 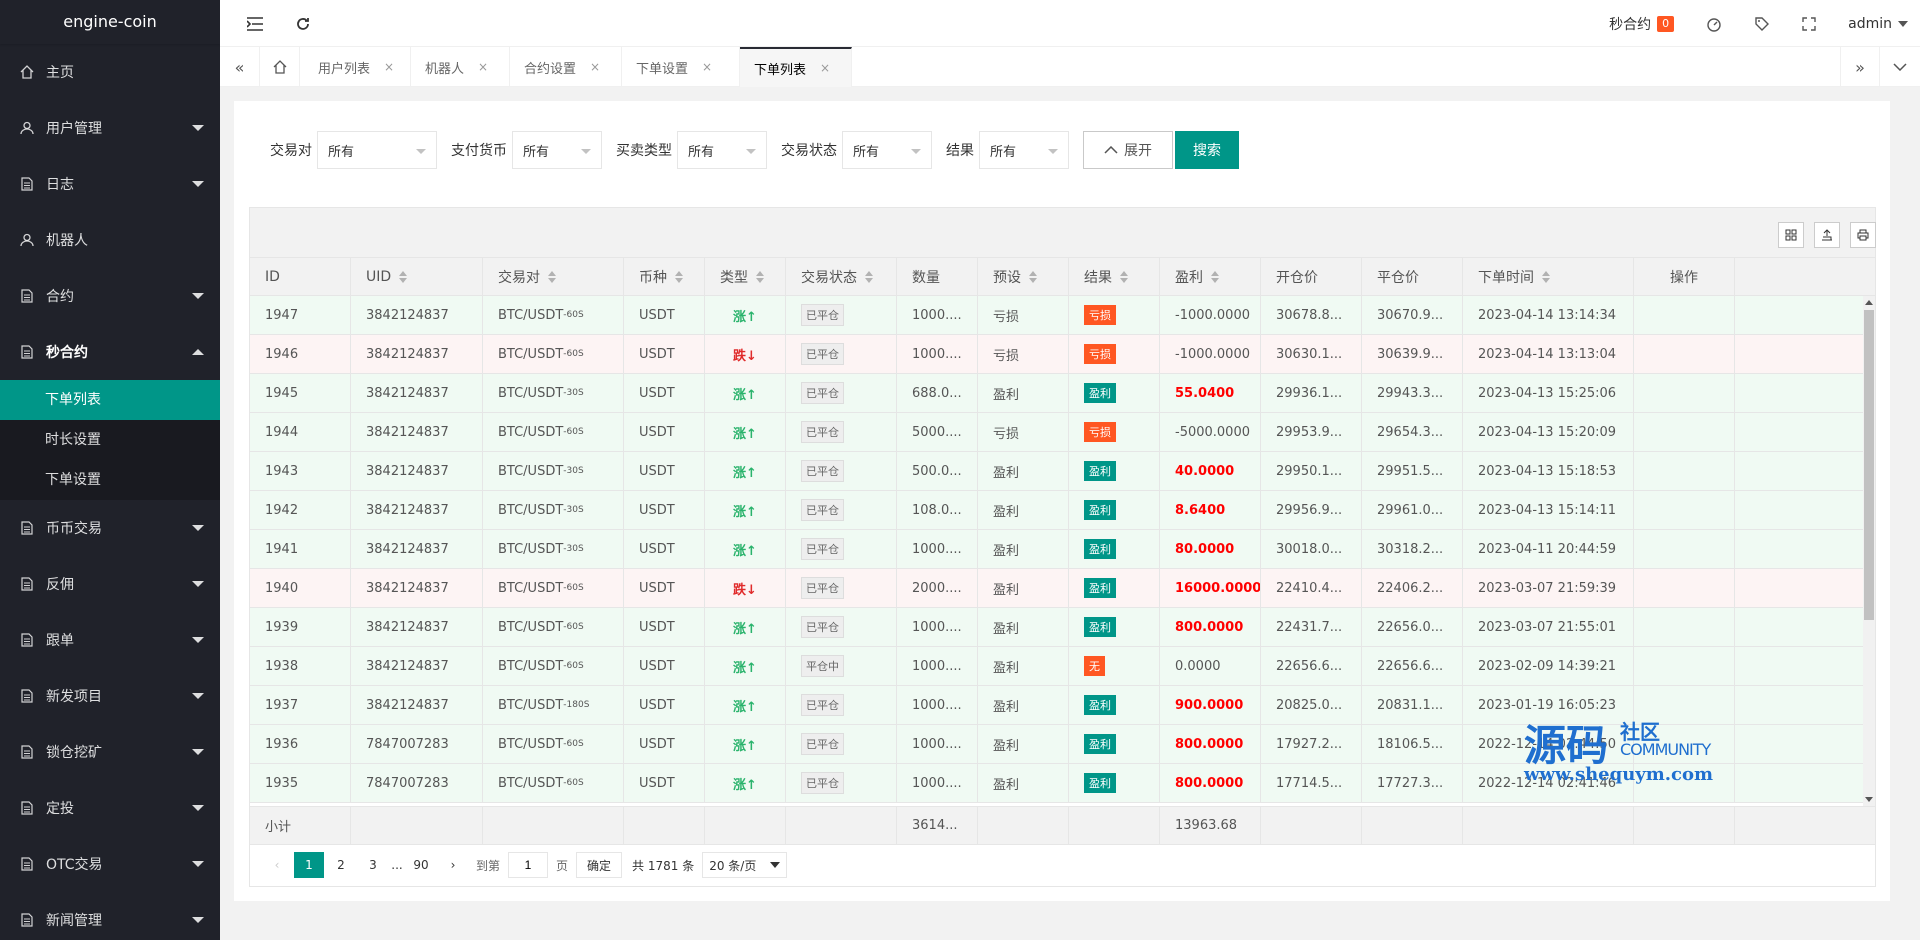 What do you see at coordinates (110, 352) in the screenshot?
I see `sidebar-item: 秒合约` at bounding box center [110, 352].